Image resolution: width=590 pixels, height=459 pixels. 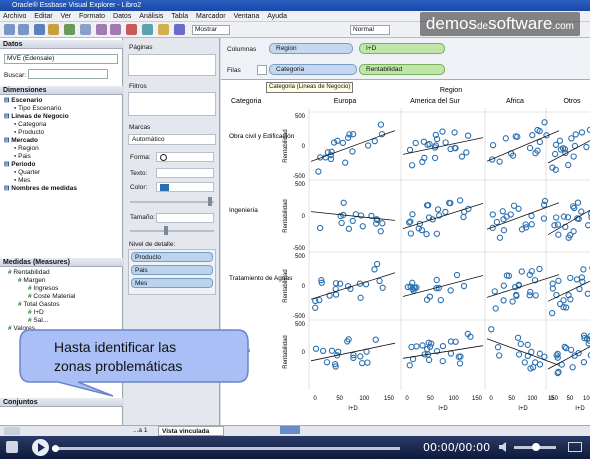 I want to click on save-icon, so click(x=39, y=29).